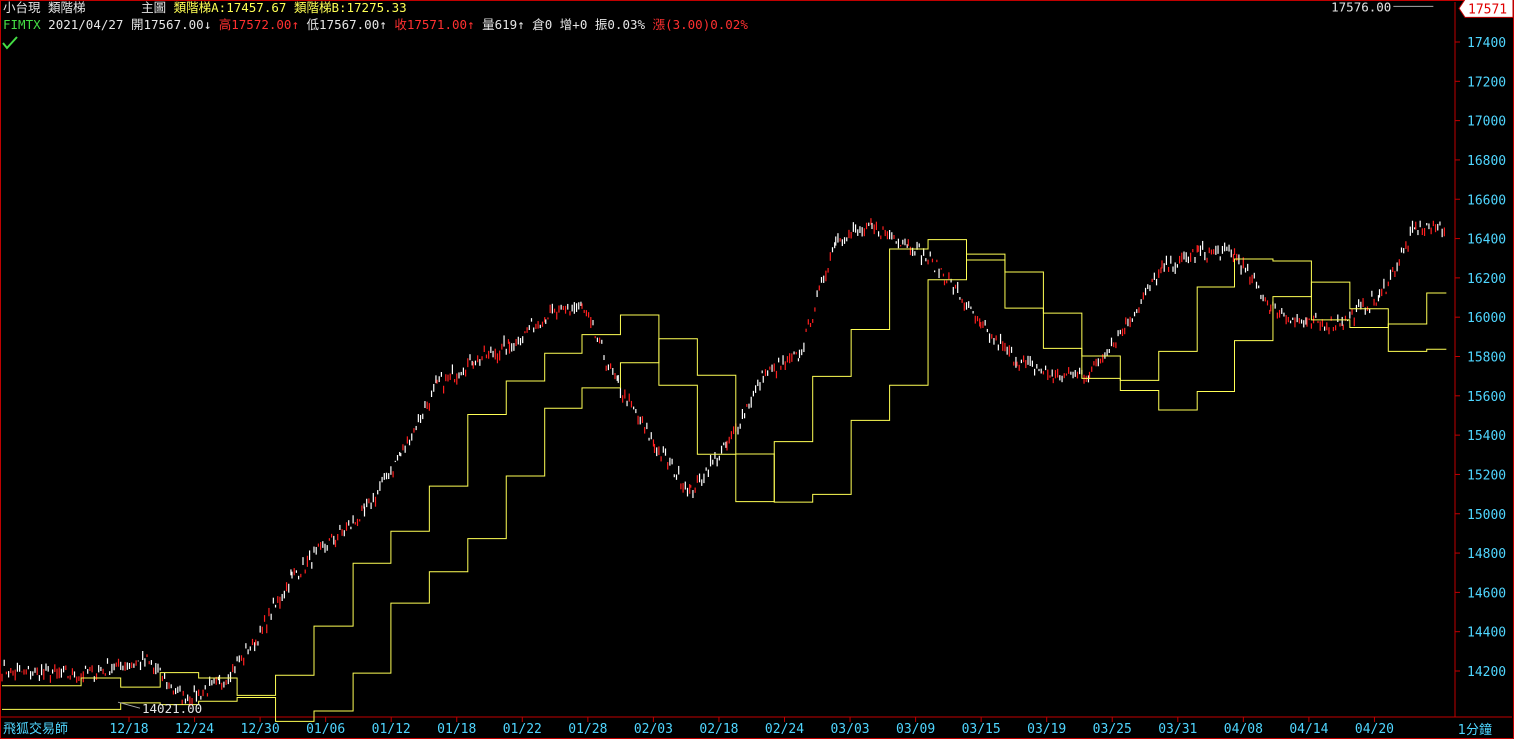 The width and height of the screenshot is (1514, 739). What do you see at coordinates (1486, 122) in the screenshot?
I see `y-tick-label: 17000` at bounding box center [1486, 122].